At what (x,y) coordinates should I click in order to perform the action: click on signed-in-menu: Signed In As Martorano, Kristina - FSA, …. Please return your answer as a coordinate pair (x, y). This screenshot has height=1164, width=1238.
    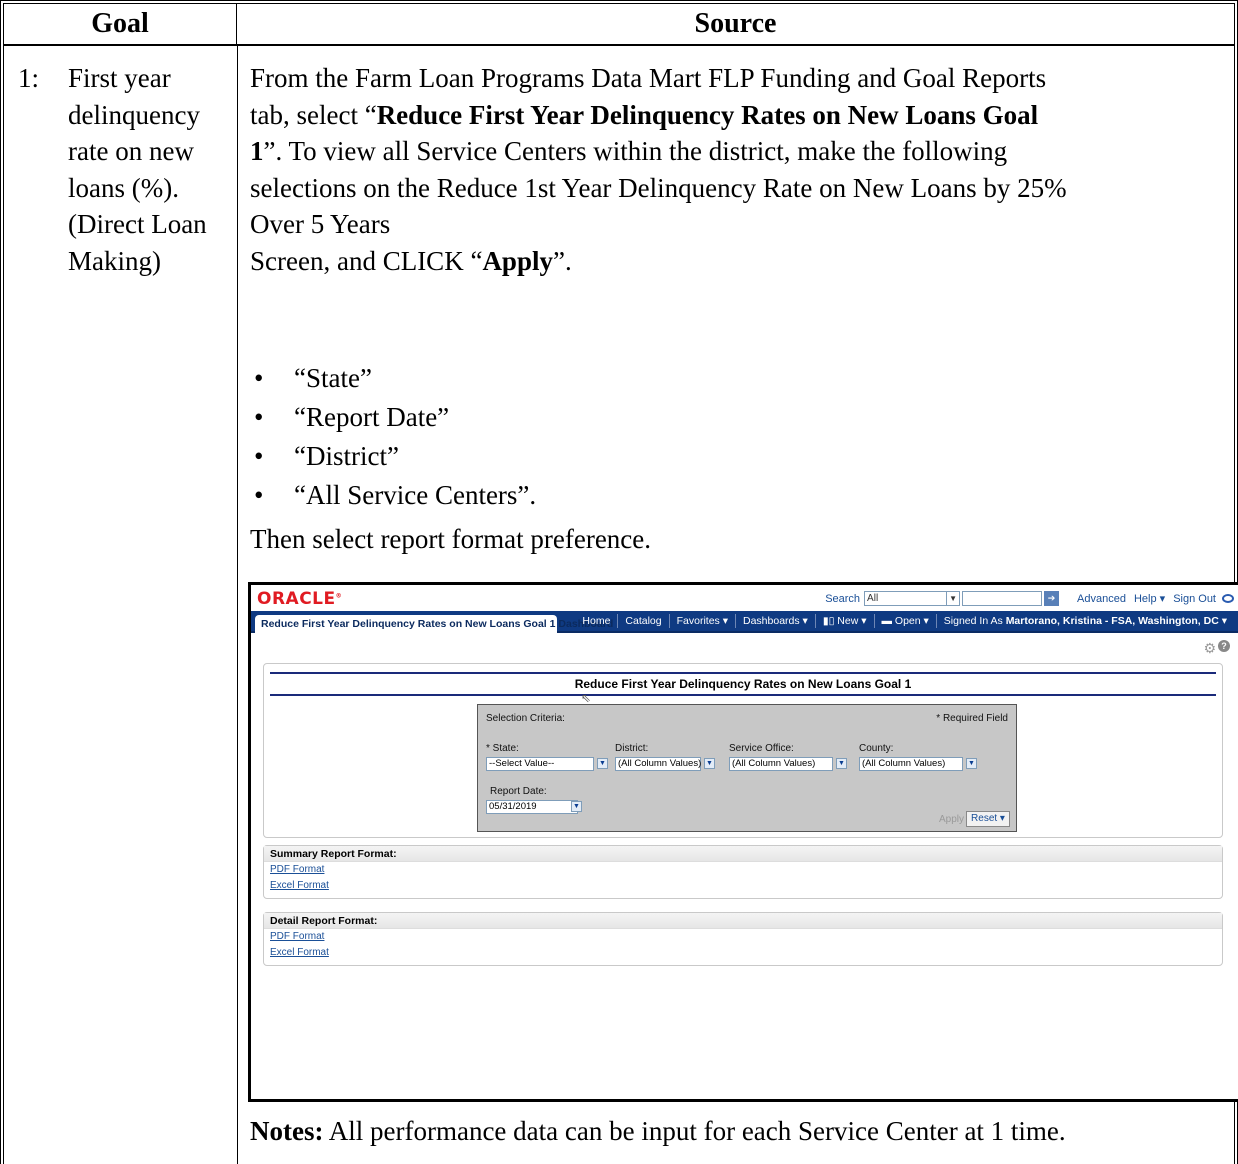
    Looking at the image, I should click on (1084, 621).